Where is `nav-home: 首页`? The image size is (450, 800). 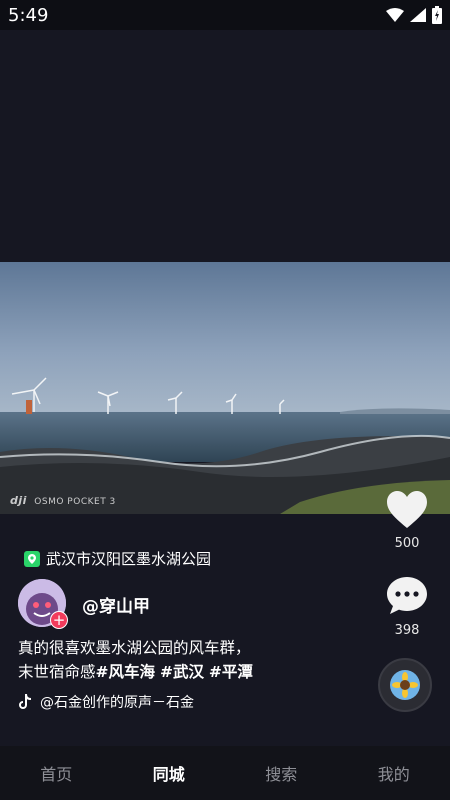
nav-home: 首页 is located at coordinates (56, 773).